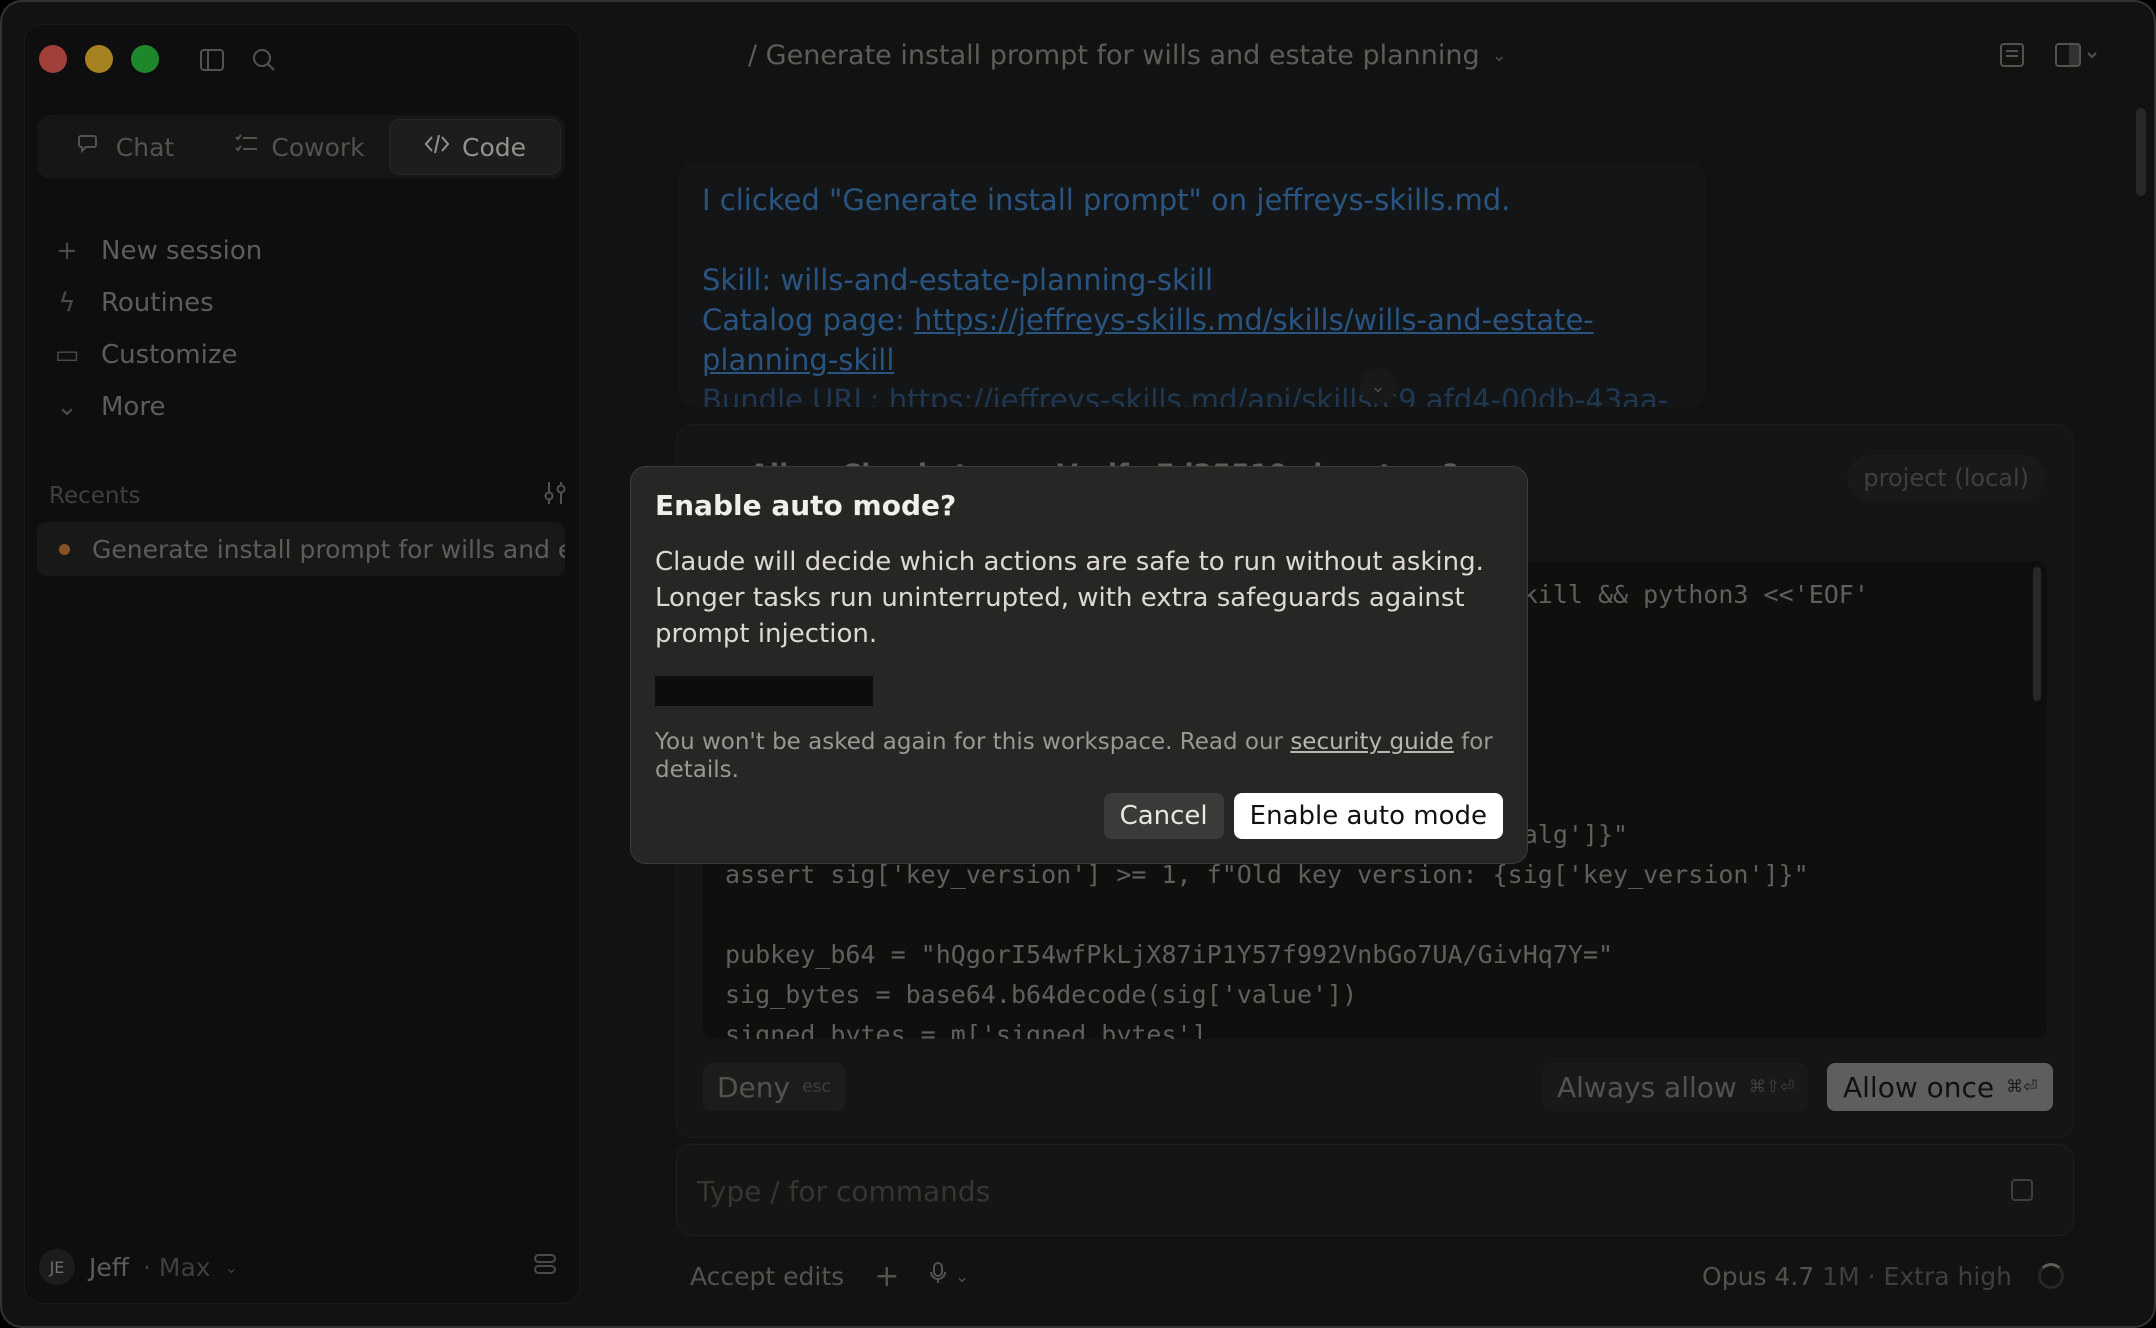 The image size is (2156, 1328). Describe the element at coordinates (806, 505) in the screenshot. I see `dialog-title: Enable auto mode?` at that location.